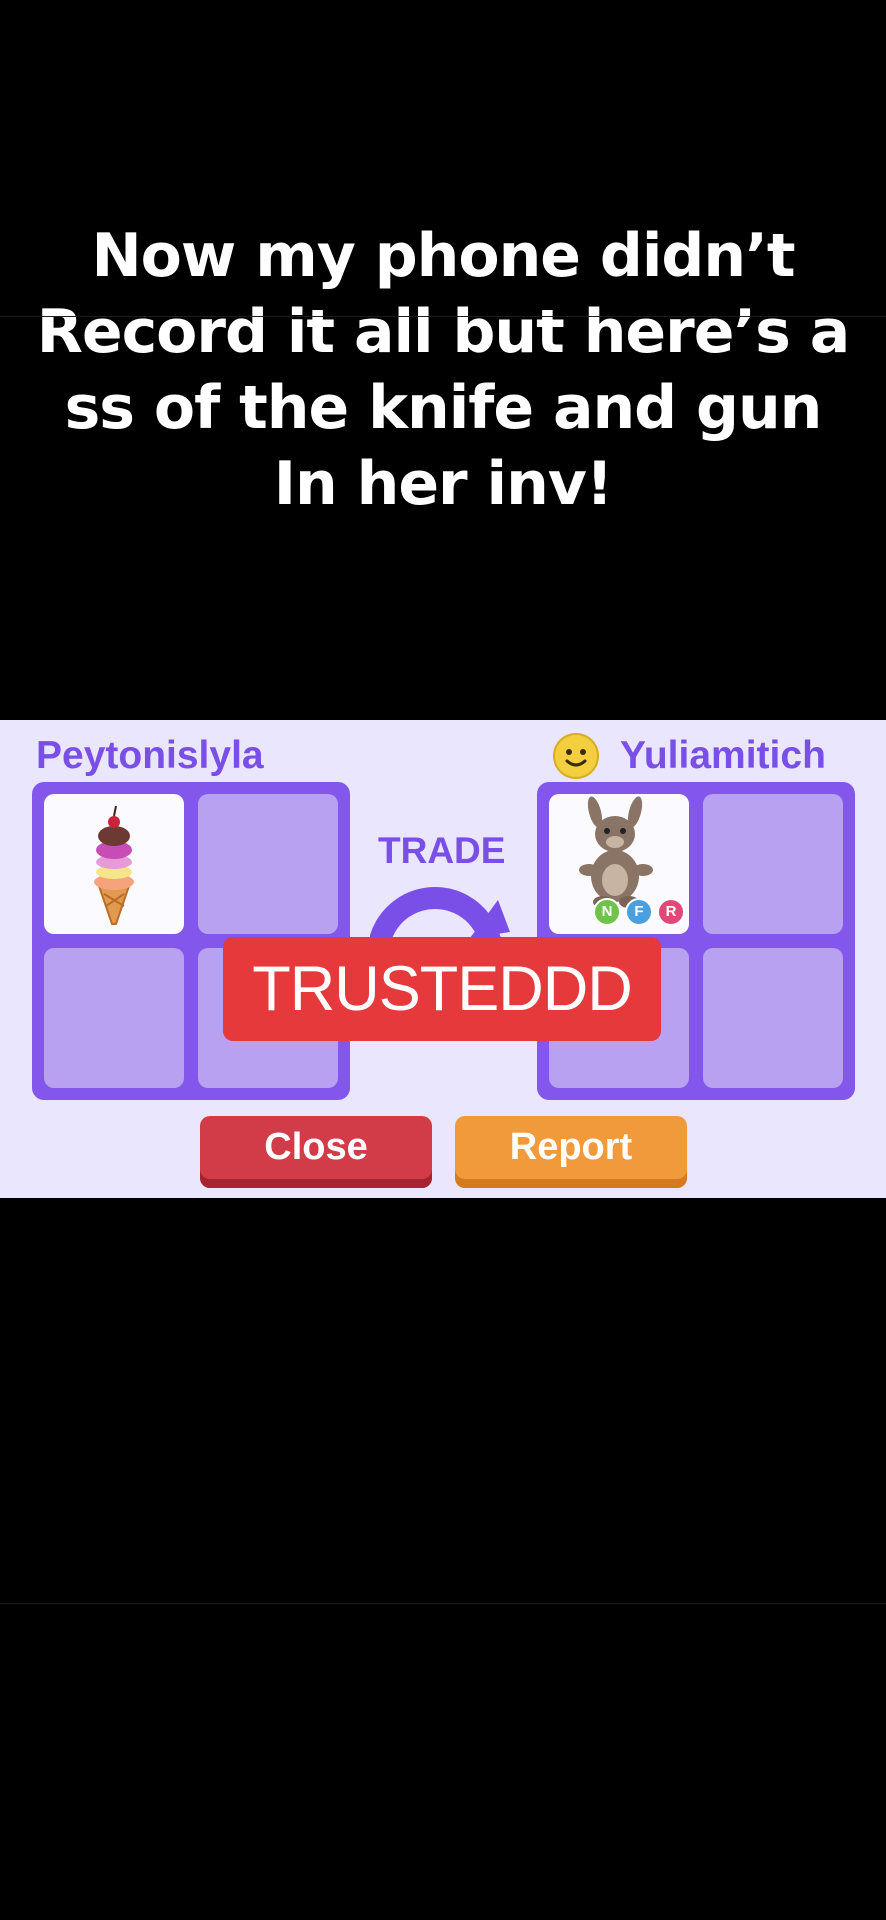  I want to click on ride-badge: R, so click(671, 912).